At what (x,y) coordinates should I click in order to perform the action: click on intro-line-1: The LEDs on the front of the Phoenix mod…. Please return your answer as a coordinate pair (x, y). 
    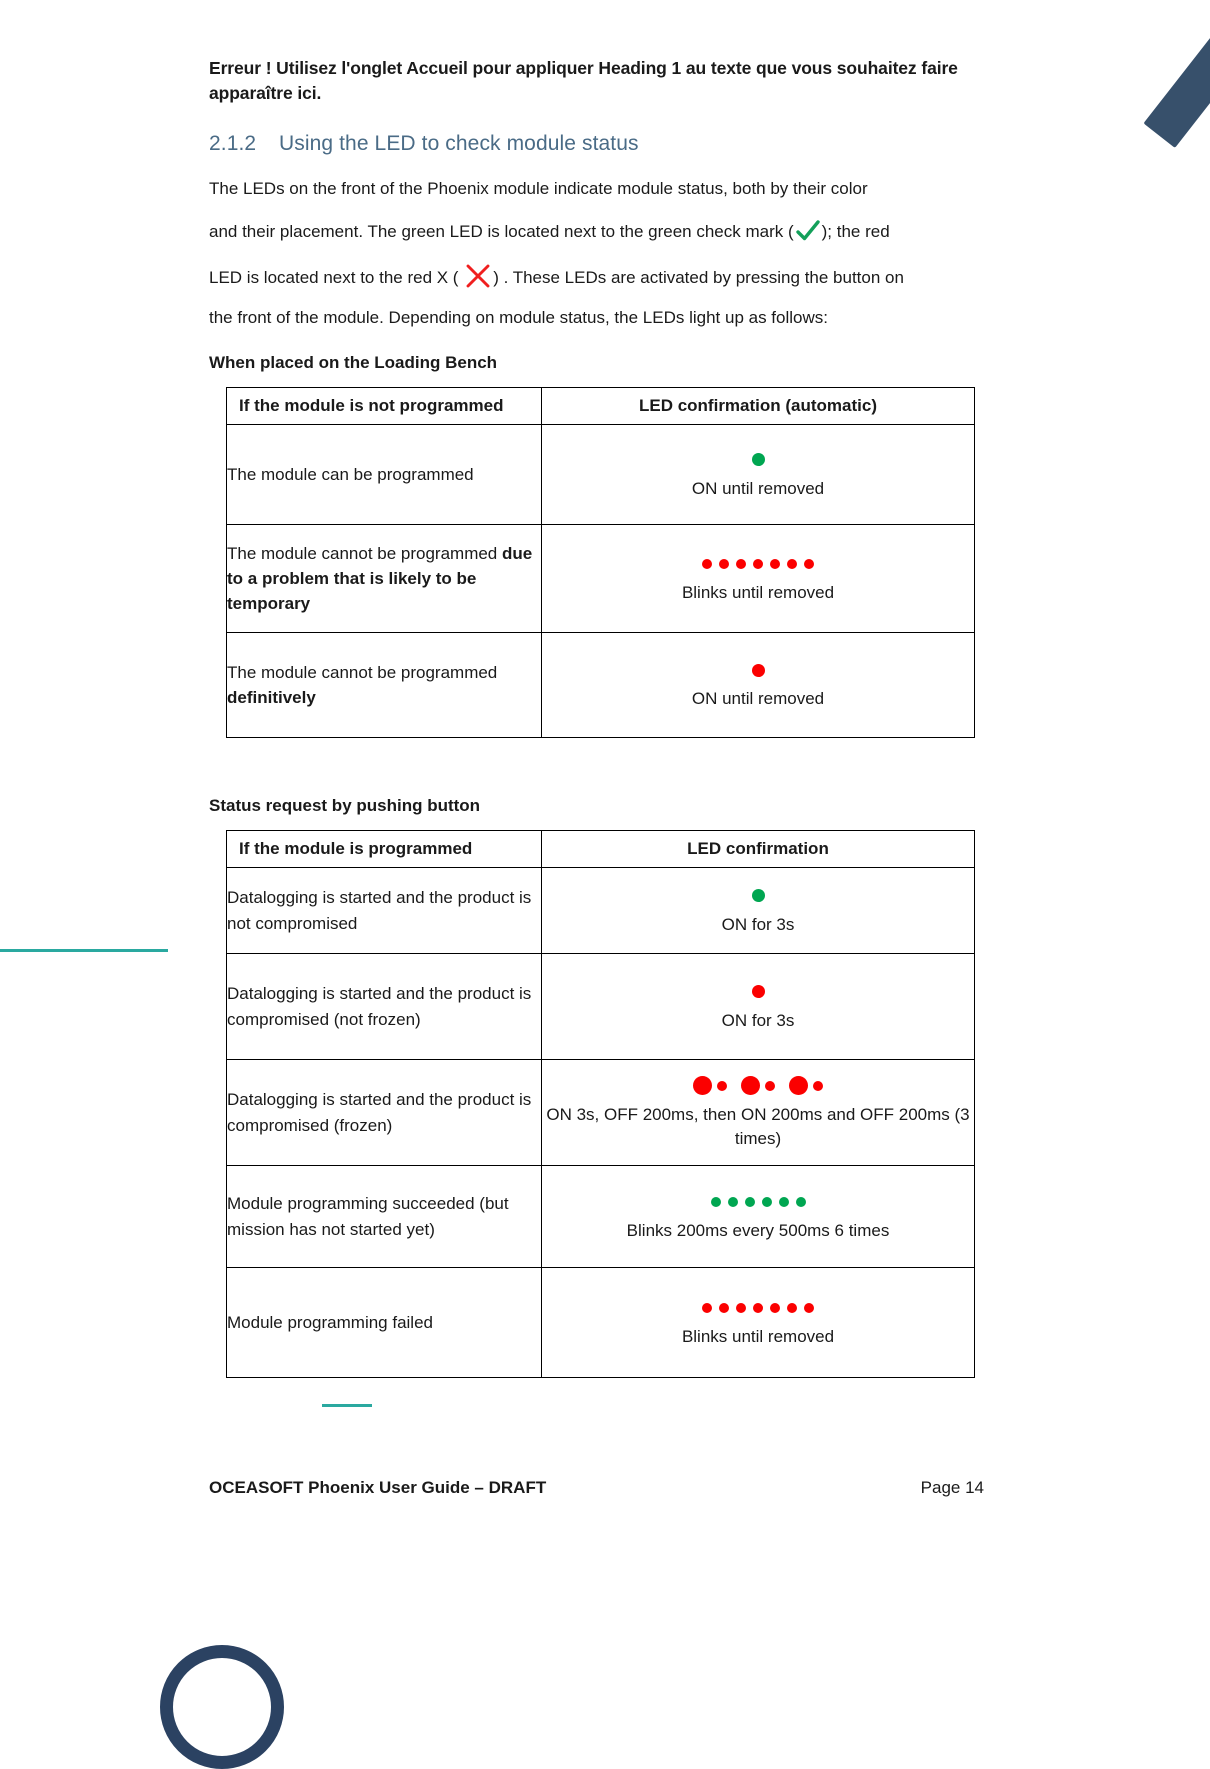
    Looking at the image, I should click on (538, 188).